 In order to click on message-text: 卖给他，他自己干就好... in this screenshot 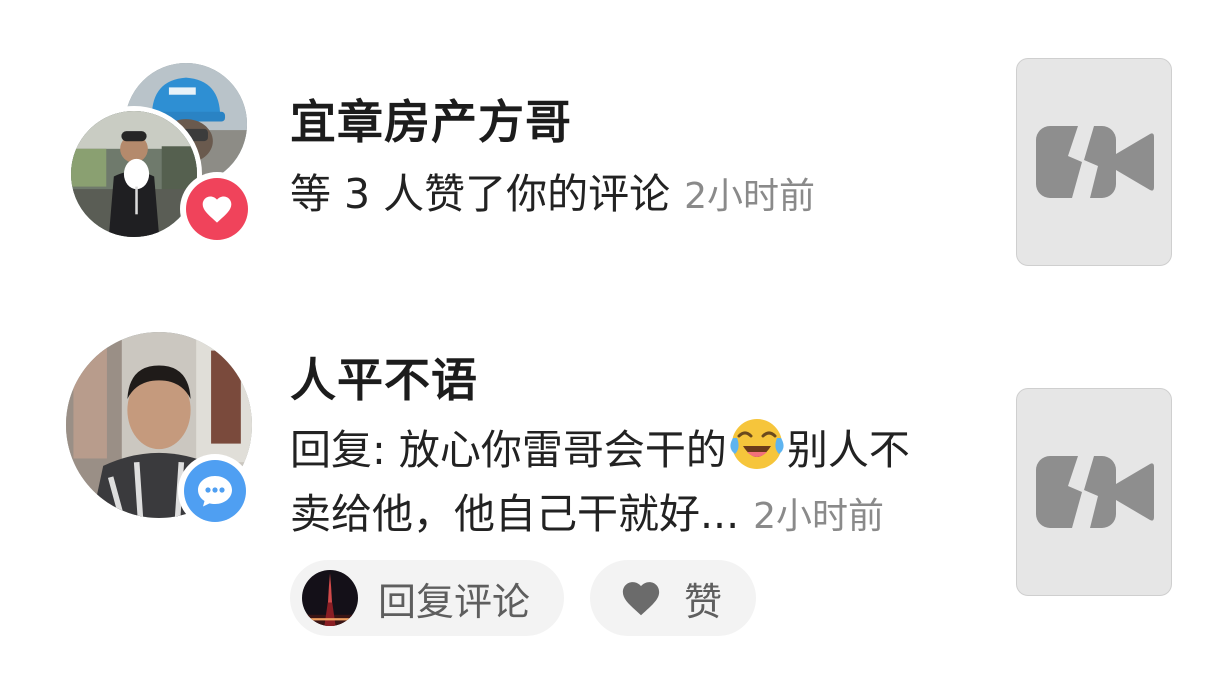, I will do `click(515, 514)`.